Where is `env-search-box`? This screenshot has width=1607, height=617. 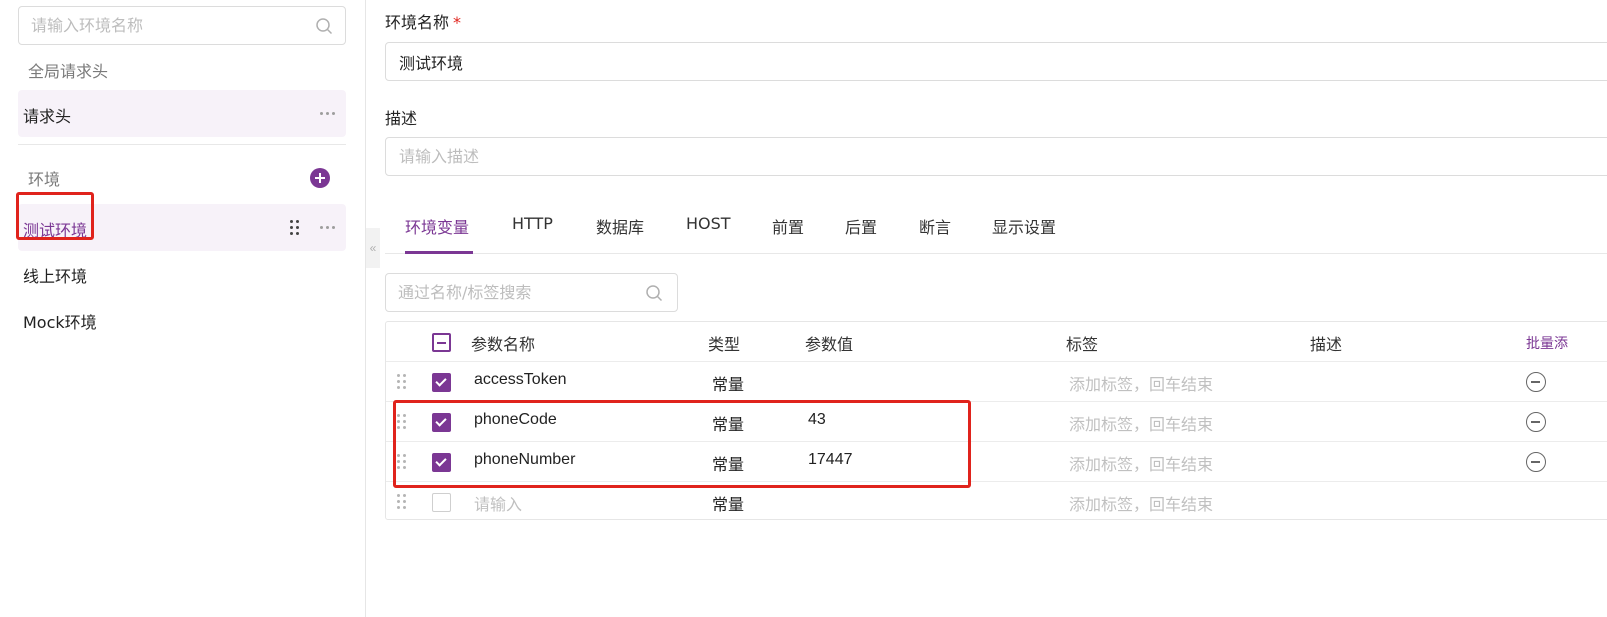 env-search-box is located at coordinates (182, 25).